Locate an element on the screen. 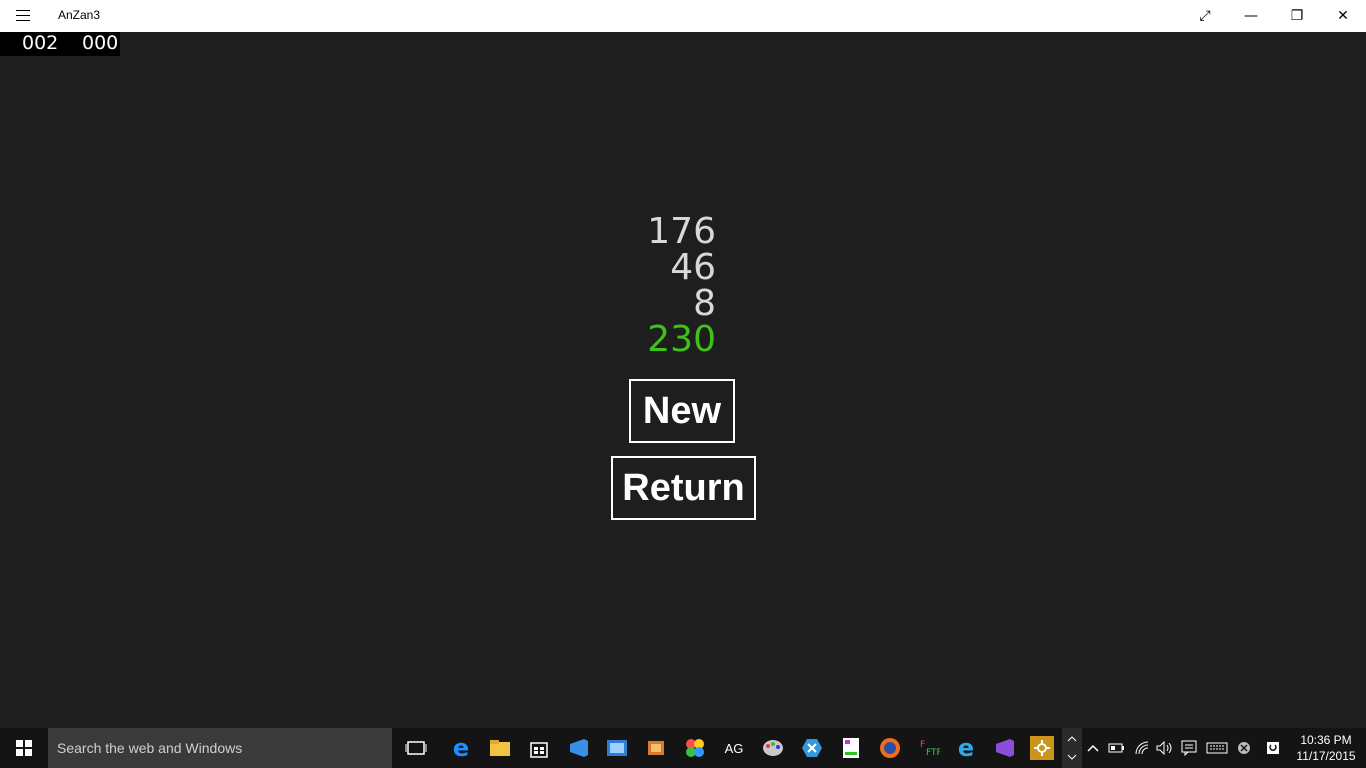  close-button: ✕ is located at coordinates (1343, 16).